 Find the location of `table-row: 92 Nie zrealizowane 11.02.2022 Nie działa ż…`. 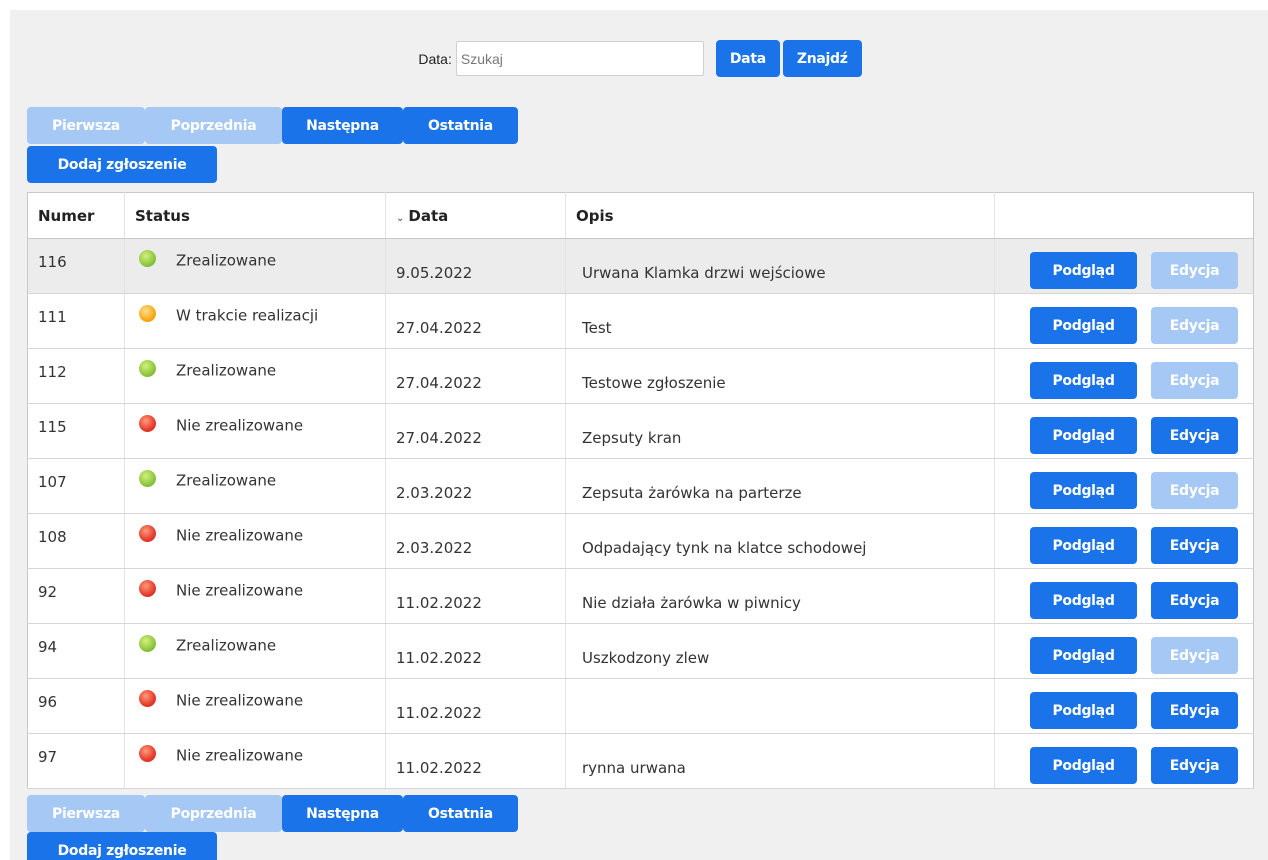

table-row: 92 Nie zrealizowane 11.02.2022 Nie działa ż… is located at coordinates (640, 596).